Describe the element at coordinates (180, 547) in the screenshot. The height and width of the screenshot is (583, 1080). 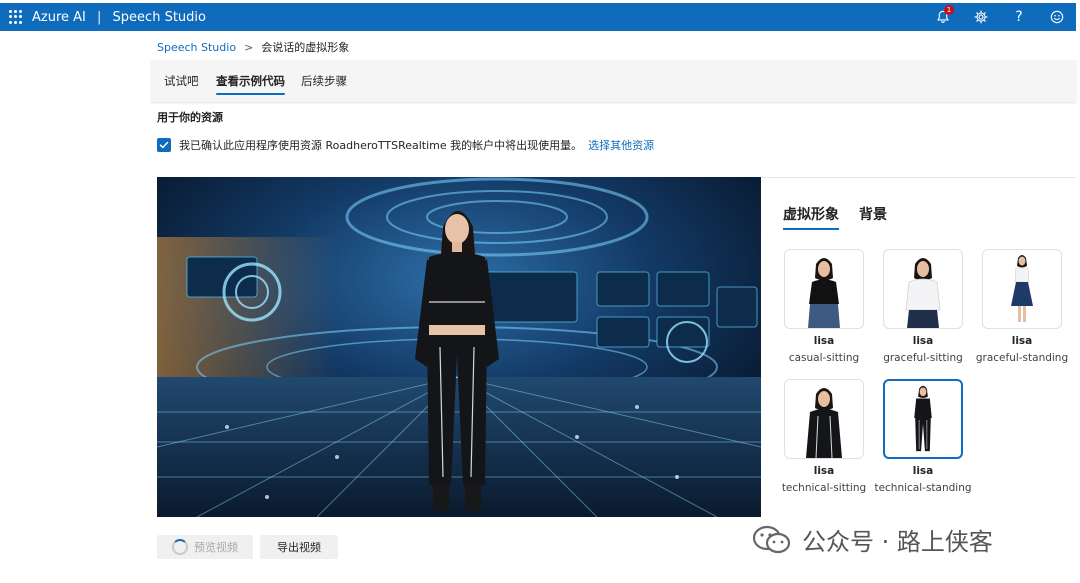
I see `loading-spinner-icon` at that location.